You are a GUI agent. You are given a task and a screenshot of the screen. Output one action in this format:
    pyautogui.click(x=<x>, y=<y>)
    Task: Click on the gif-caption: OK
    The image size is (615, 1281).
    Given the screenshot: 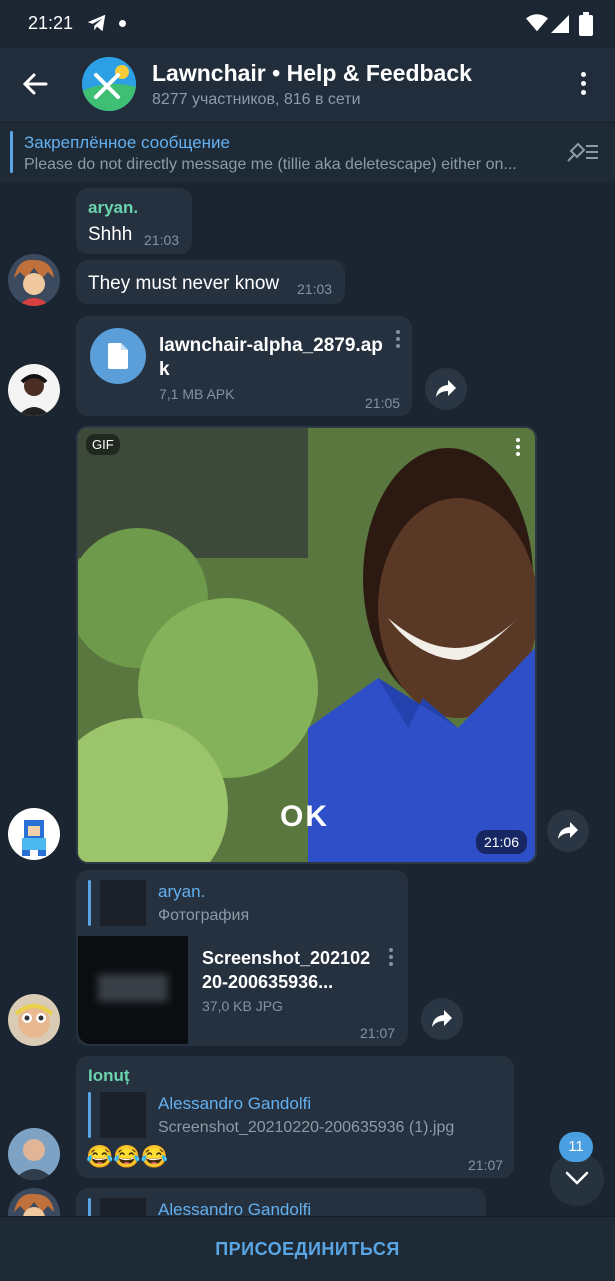 What is the action you would take?
    pyautogui.click(x=304, y=816)
    